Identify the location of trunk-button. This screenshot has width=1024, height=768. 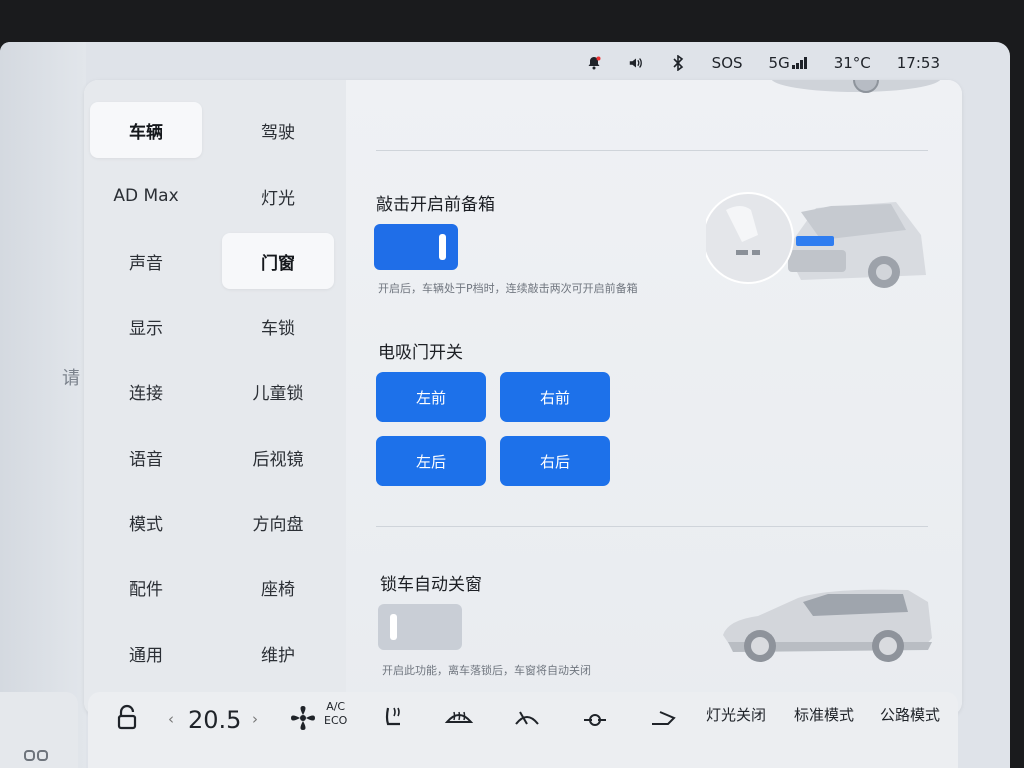
(663, 718).